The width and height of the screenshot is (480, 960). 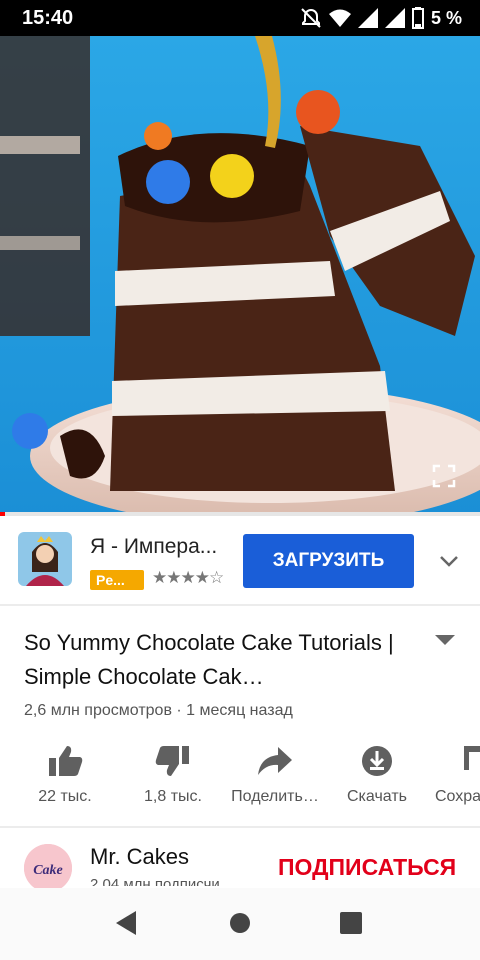 I want to click on dislike-count: 1,8 тыс., so click(x=173, y=796).